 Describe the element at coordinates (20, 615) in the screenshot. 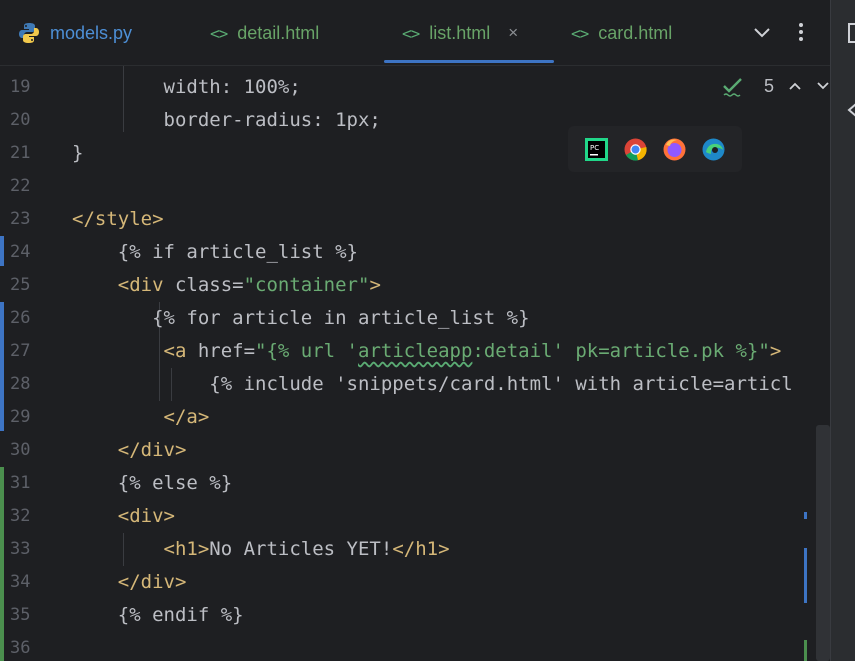

I see `line-number: 35` at that location.